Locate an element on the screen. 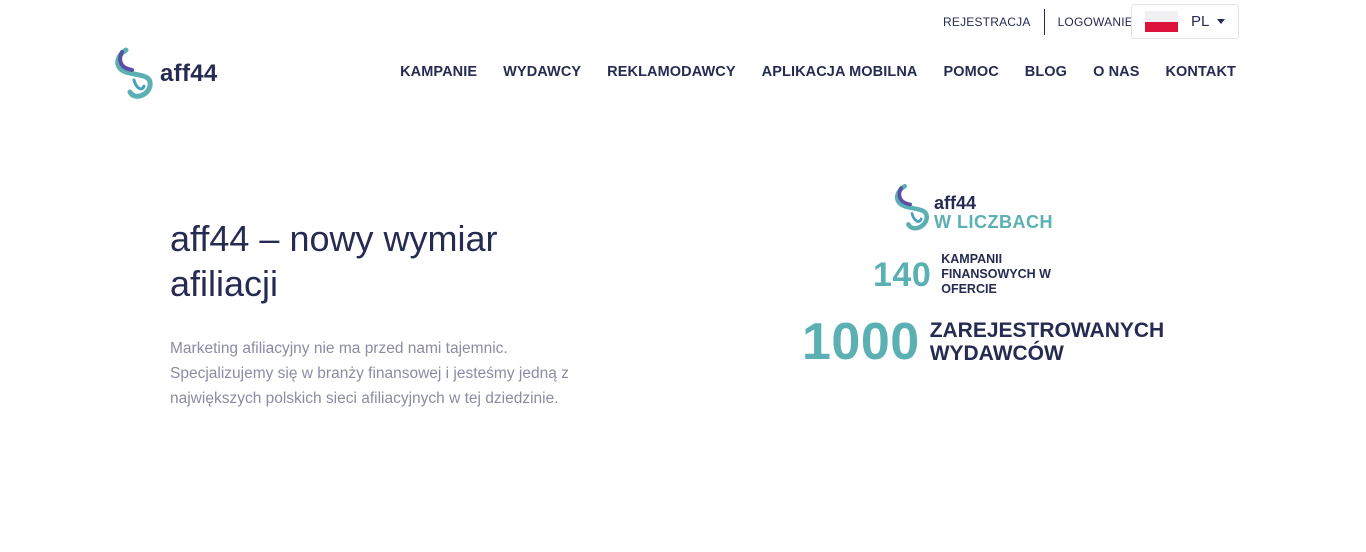  stat-number: 140 is located at coordinates (902, 274).